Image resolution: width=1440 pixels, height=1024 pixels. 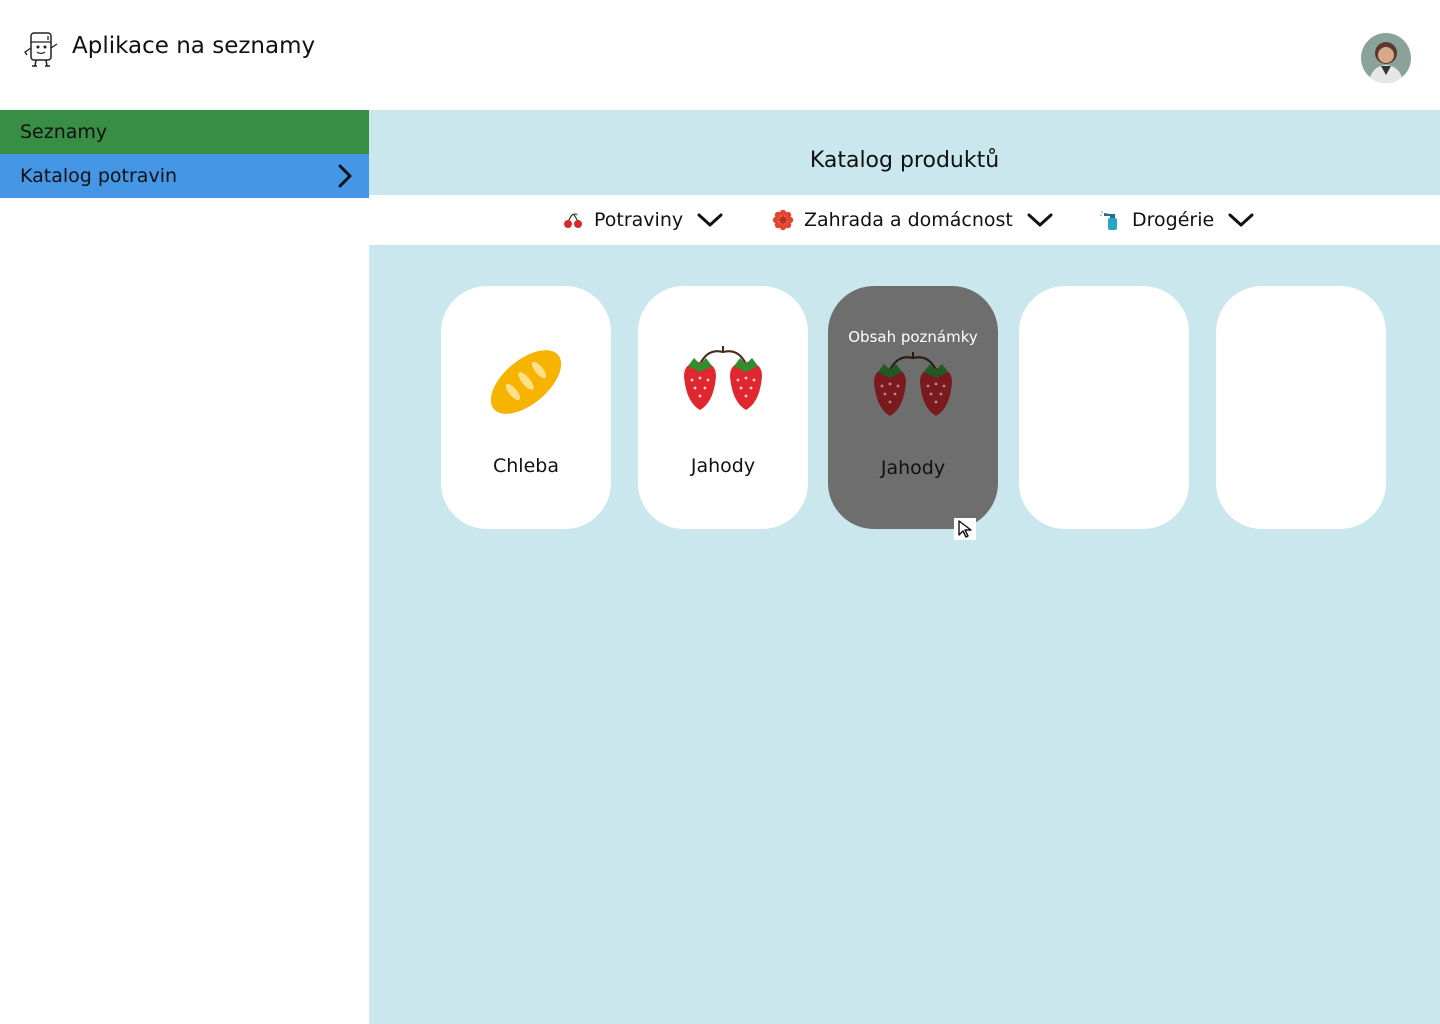 I want to click on user-avatar, so click(x=1386, y=58).